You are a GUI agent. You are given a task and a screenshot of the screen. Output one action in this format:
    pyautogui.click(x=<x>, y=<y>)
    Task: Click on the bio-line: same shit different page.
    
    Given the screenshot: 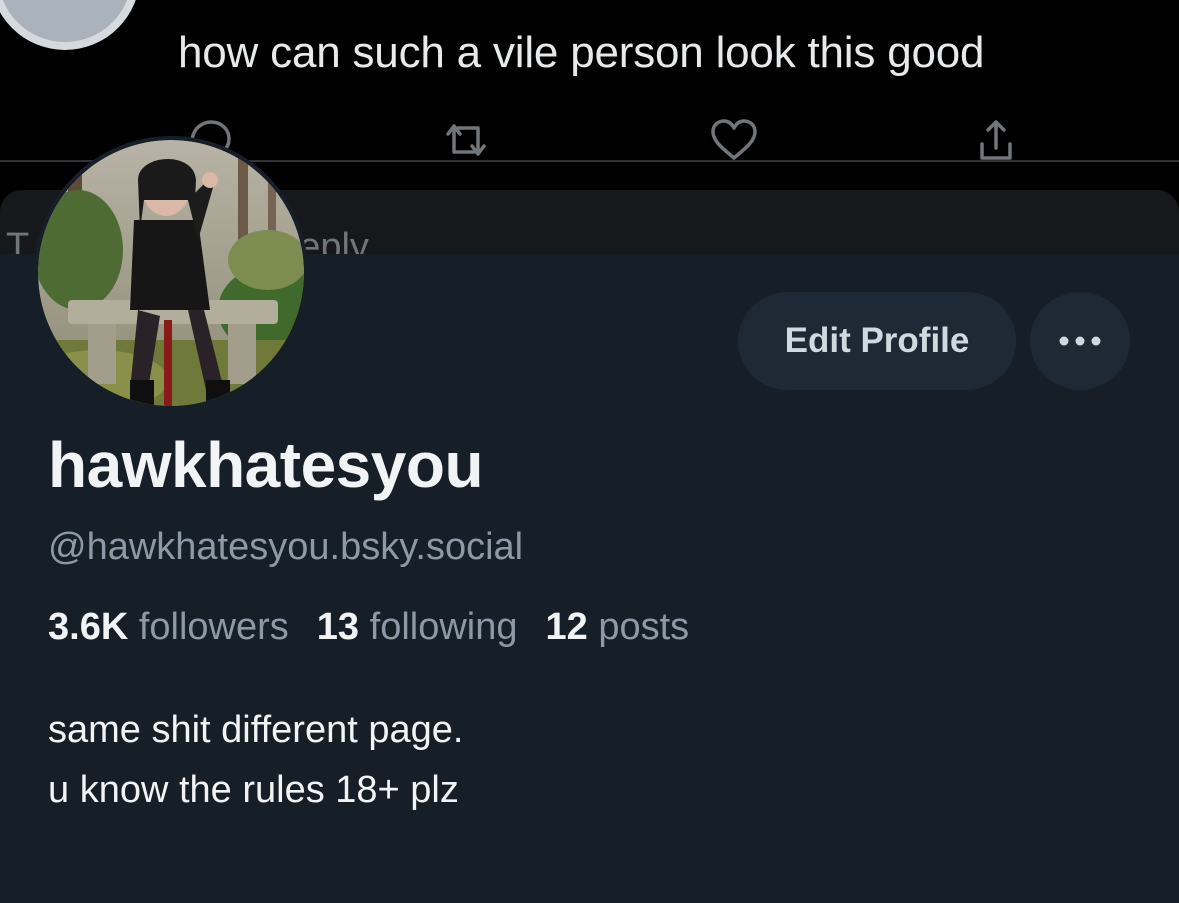 What is the action you would take?
    pyautogui.click(x=256, y=730)
    